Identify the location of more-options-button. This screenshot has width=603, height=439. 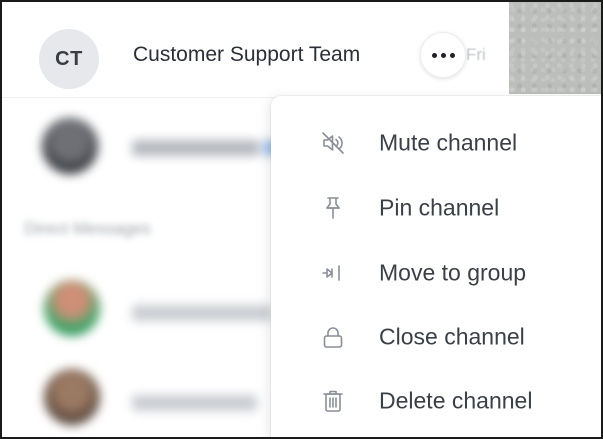
(443, 55).